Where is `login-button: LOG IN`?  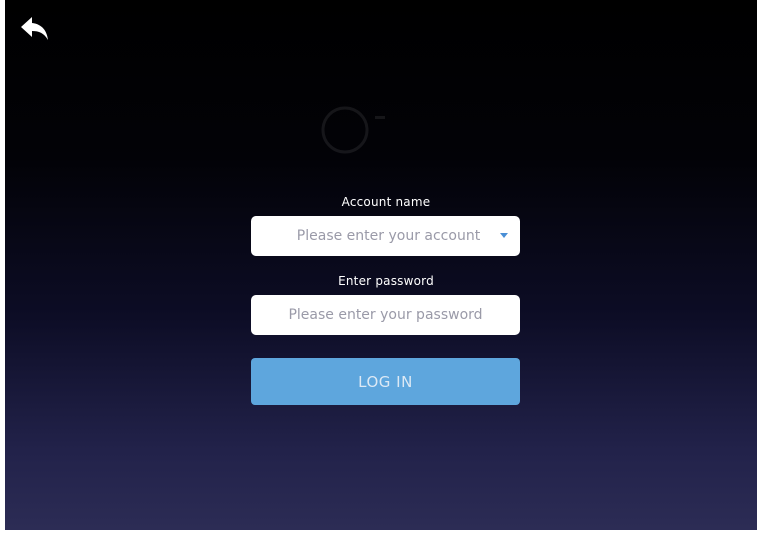 login-button: LOG IN is located at coordinates (385, 381).